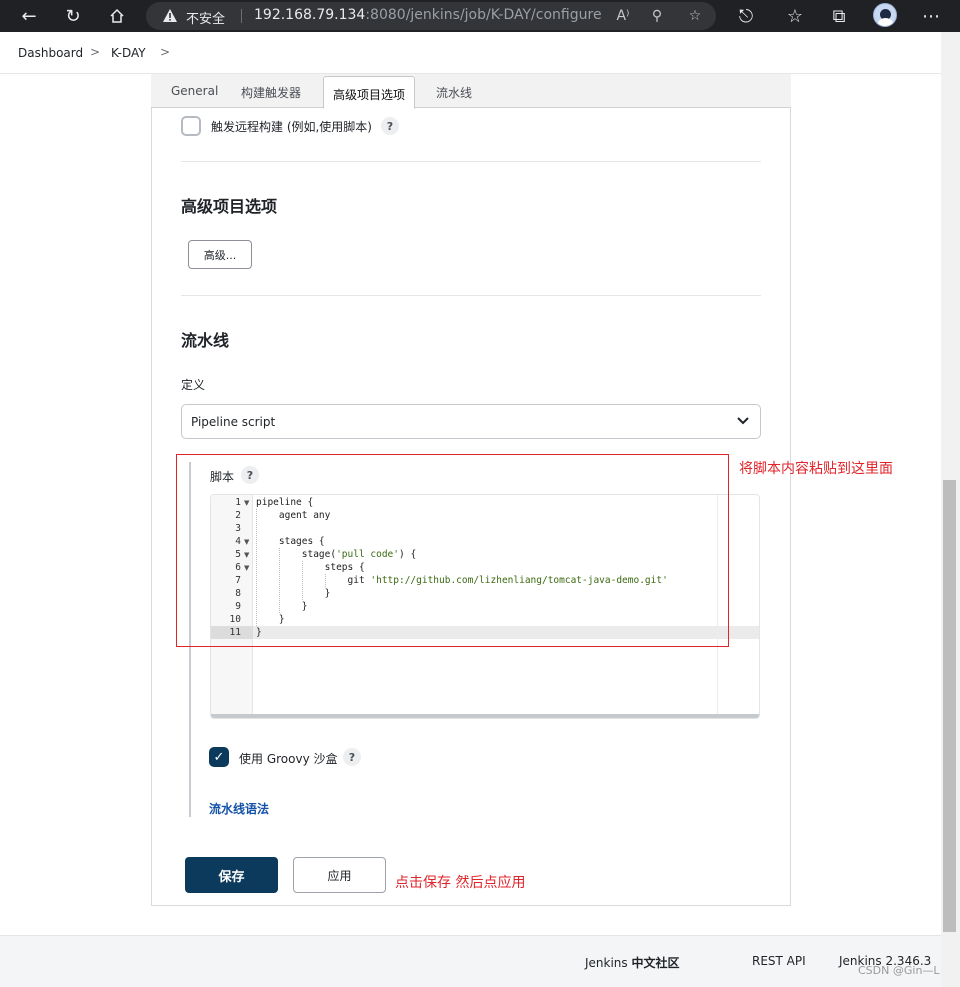 Image resolution: width=960 pixels, height=987 pixels. I want to click on chevron-down-icon, so click(743, 421).